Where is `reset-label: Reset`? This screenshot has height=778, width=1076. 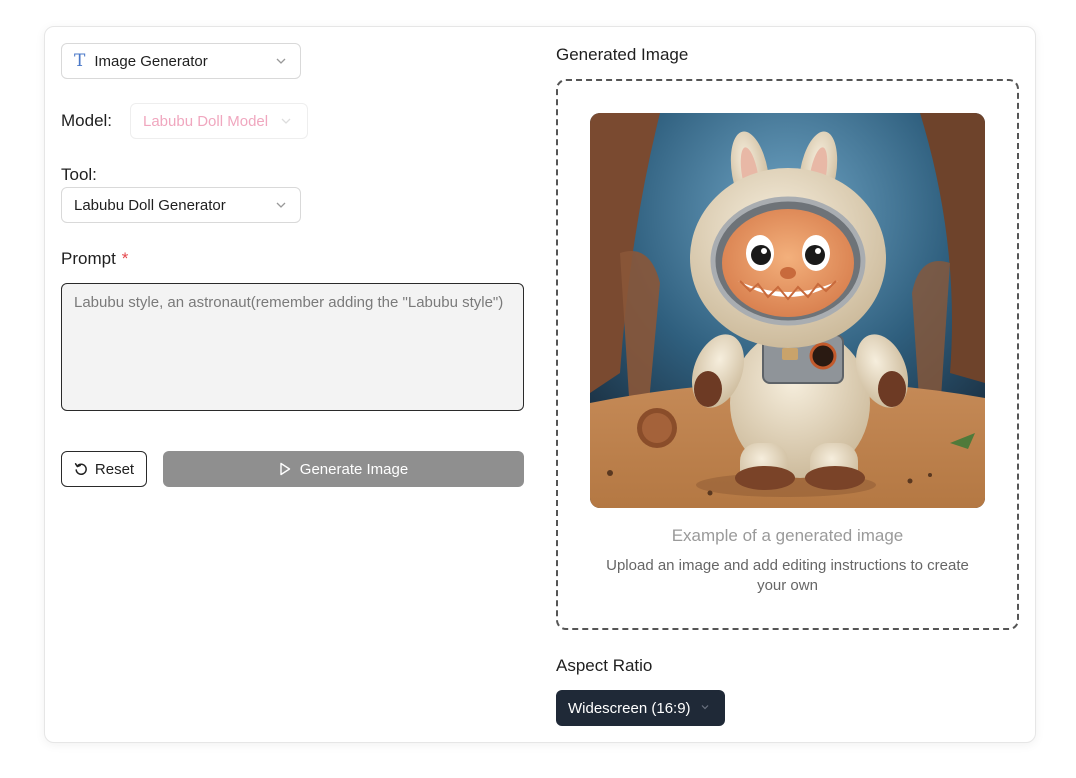 reset-label: Reset is located at coordinates (114, 469).